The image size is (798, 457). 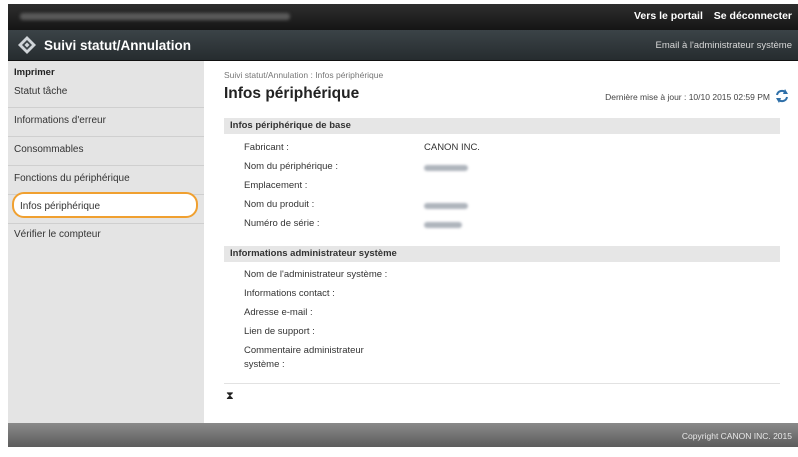 What do you see at coordinates (782, 96) in the screenshot?
I see `refresh-icon` at bounding box center [782, 96].